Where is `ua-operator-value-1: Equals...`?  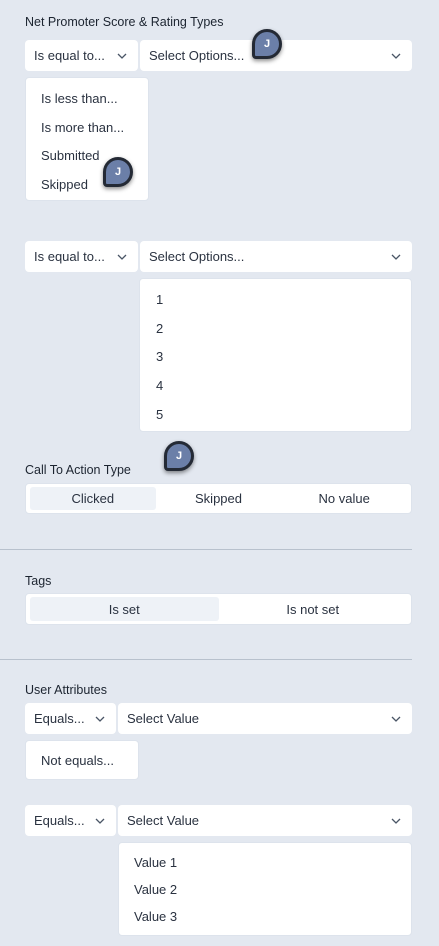 ua-operator-value-1: Equals... is located at coordinates (59, 718).